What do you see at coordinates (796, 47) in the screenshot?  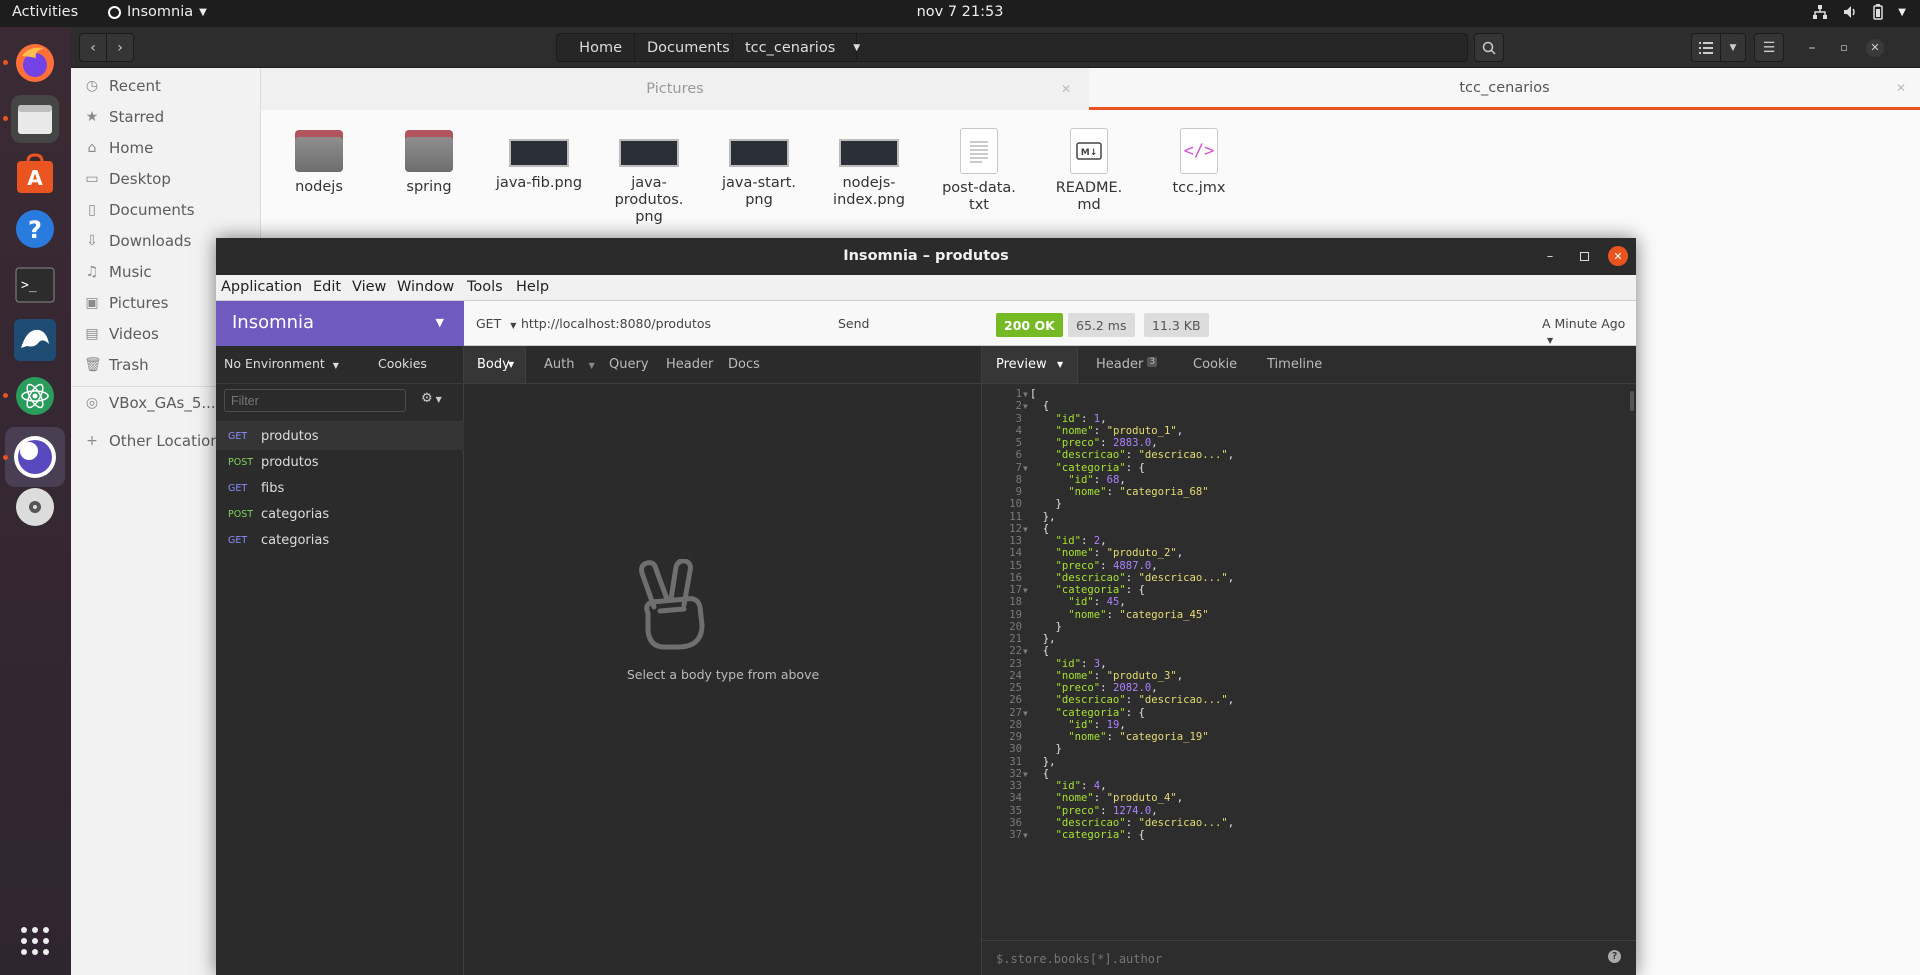 I see `breadcrumb-tcc-cenarios: tcc_cenarios ▼` at bounding box center [796, 47].